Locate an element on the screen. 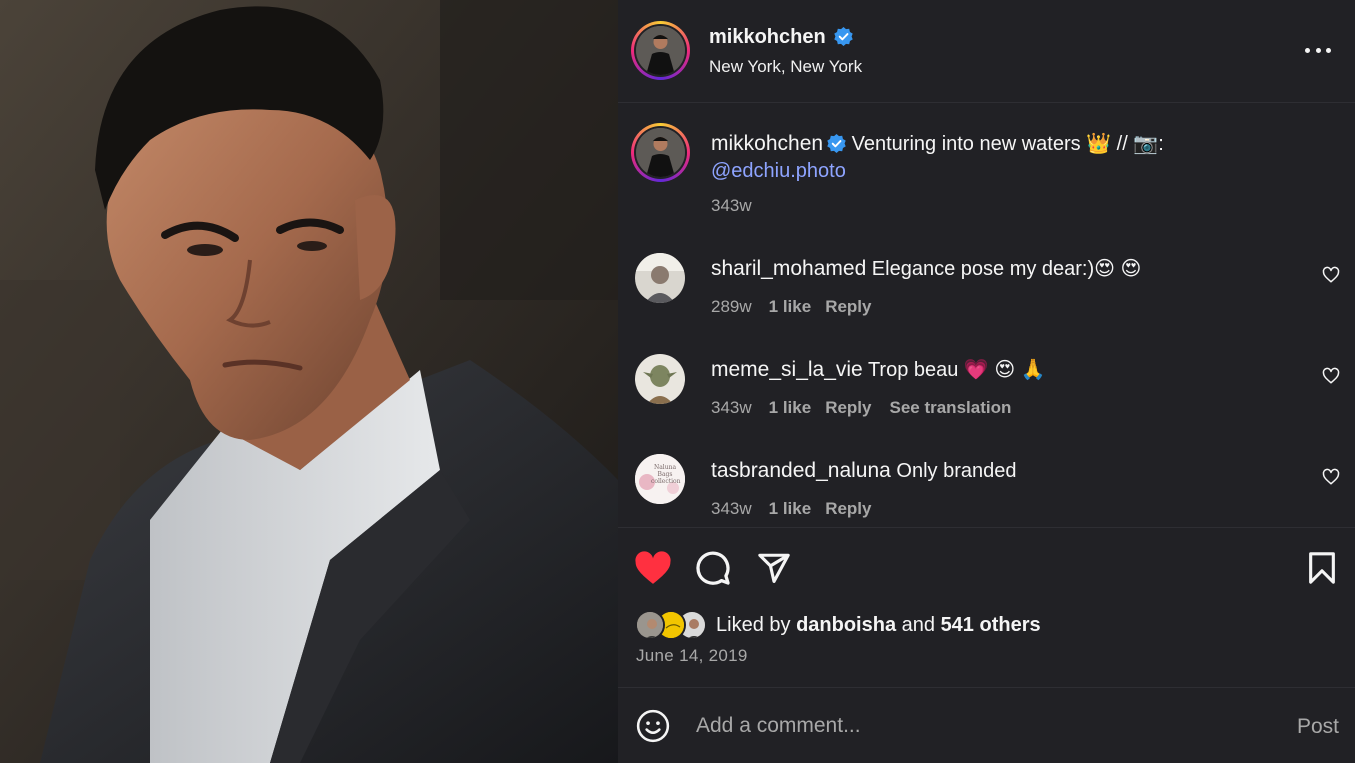 The width and height of the screenshot is (1355, 763). comment-meta: 343w 1 like Reply See translation is located at coordinates (861, 408).